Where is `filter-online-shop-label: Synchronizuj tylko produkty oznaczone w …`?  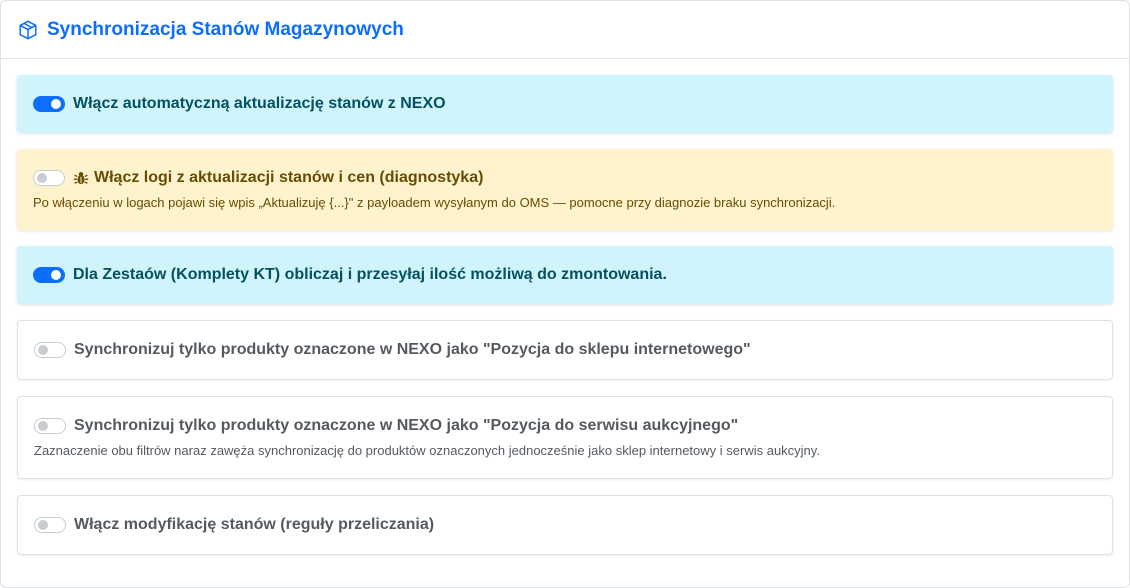
filter-online-shop-label: Synchronizuj tylko produkty oznaczone w … is located at coordinates (412, 350).